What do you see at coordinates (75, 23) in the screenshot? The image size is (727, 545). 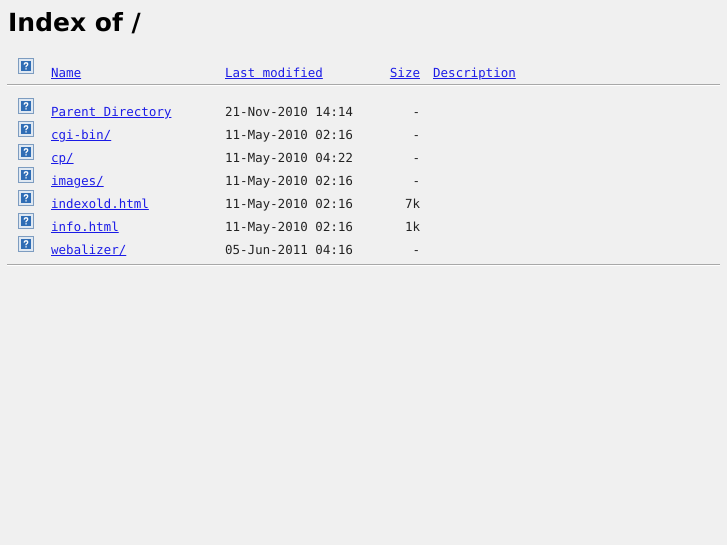 I see `page-title: Index of /` at bounding box center [75, 23].